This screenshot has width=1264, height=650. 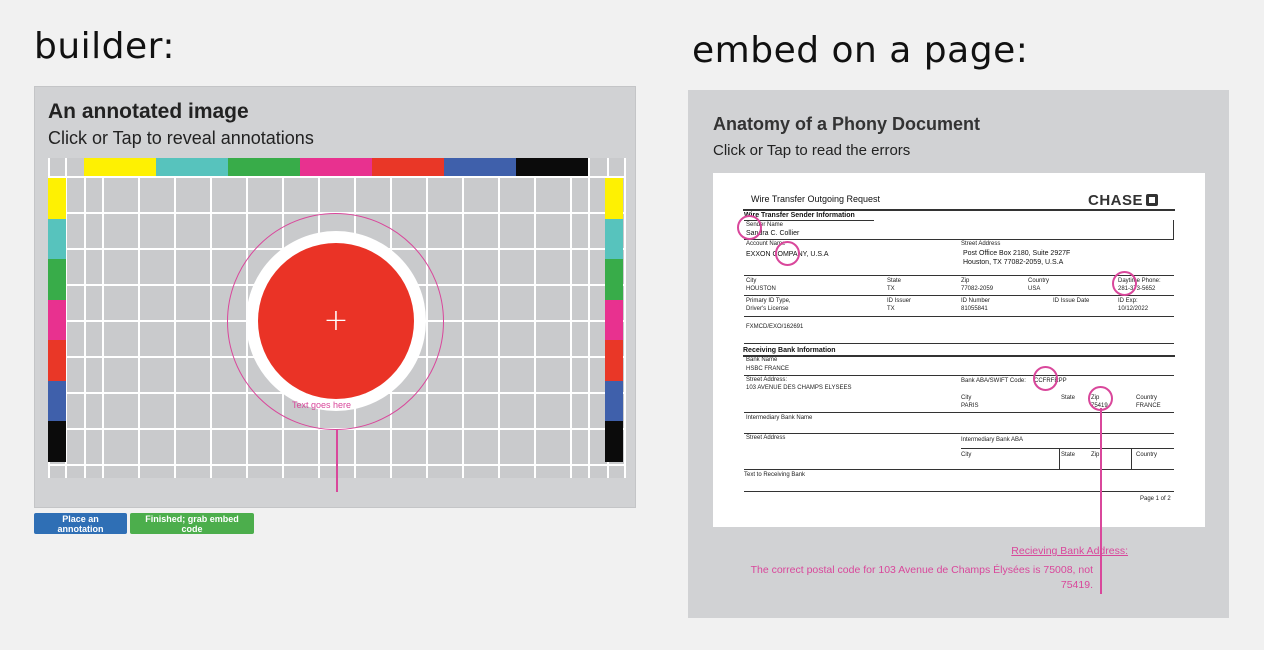 What do you see at coordinates (1133, 309) in the screenshot?
I see `doc-value: 10/12/2022` at bounding box center [1133, 309].